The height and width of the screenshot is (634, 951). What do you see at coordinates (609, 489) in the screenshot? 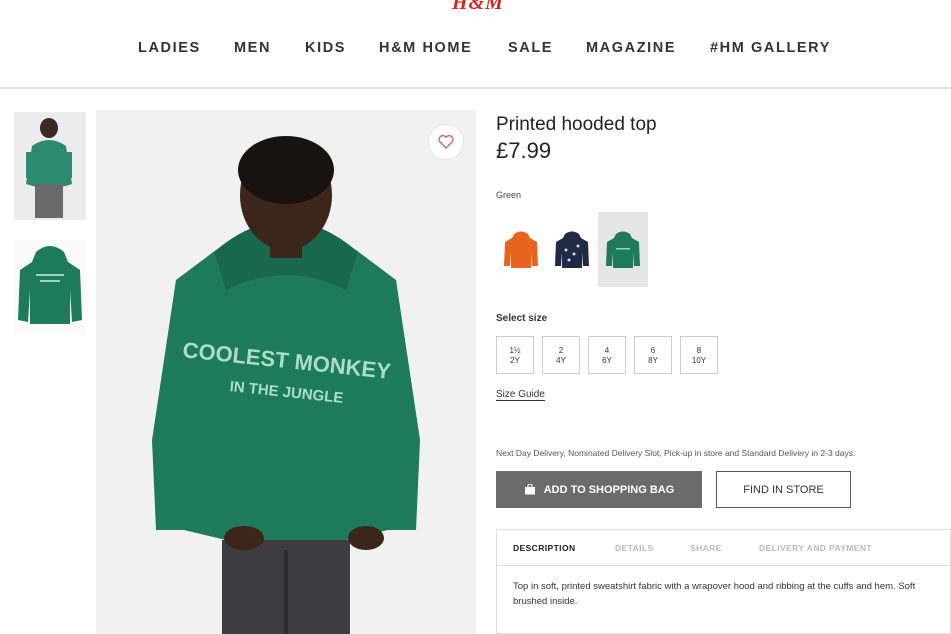
I see `add-to-bag-label: ADD TO SHOPPING BAG` at bounding box center [609, 489].